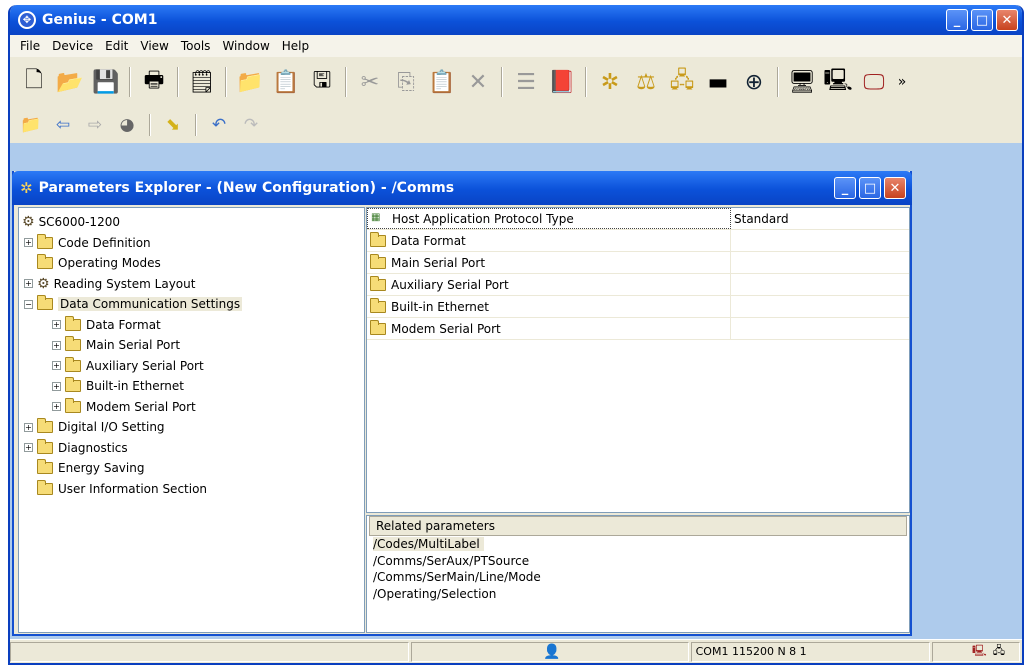 The image size is (1031, 670). What do you see at coordinates (874, 82) in the screenshot?
I see `disconnect-icon: 🖵` at bounding box center [874, 82].